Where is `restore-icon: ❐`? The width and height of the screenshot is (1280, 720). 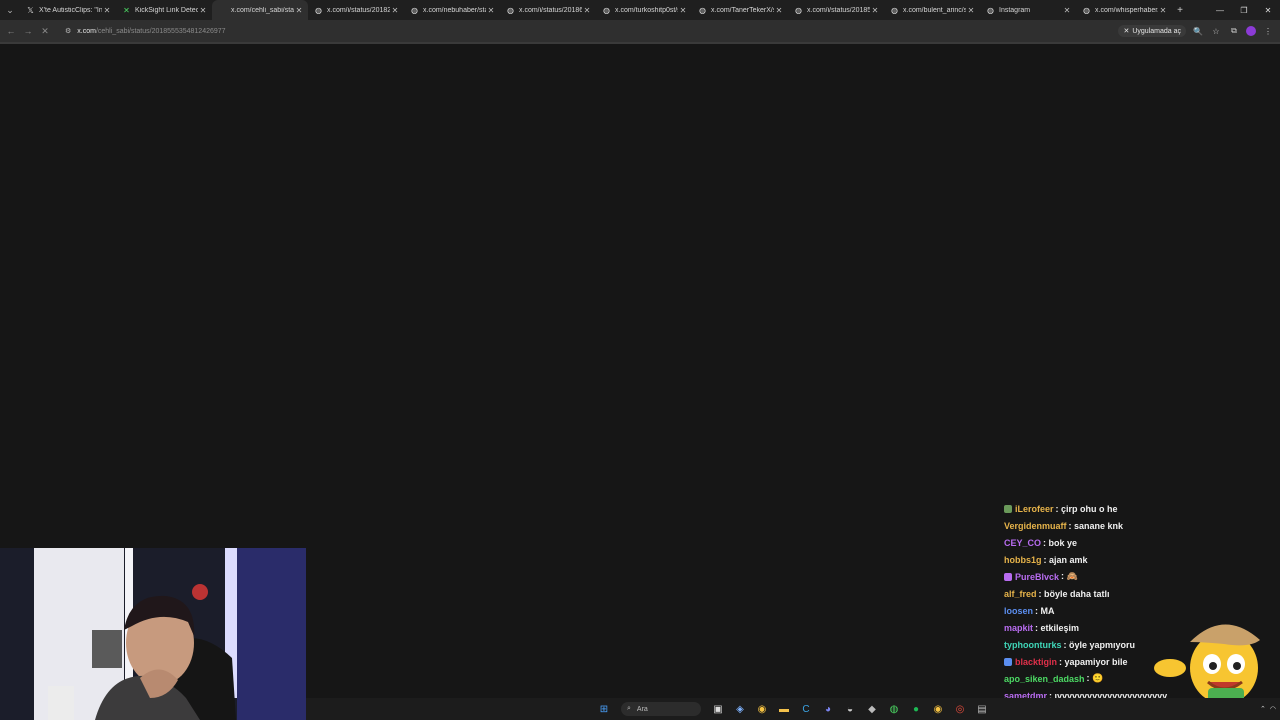
restore-icon: ❐ is located at coordinates (1244, 10).